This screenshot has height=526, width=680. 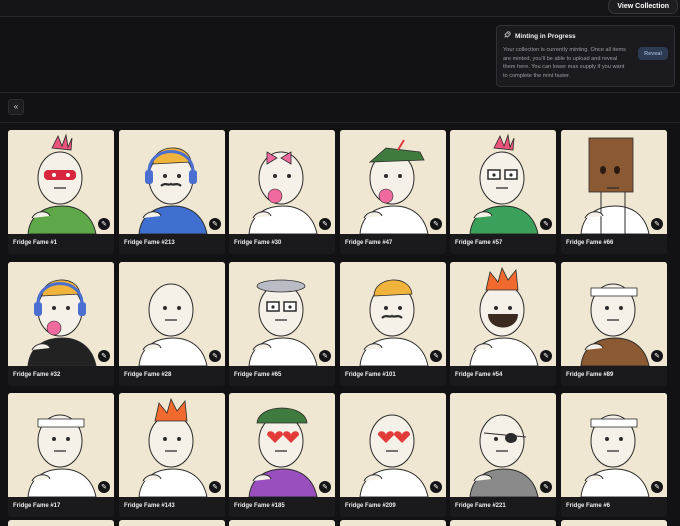 What do you see at coordinates (259, 506) in the screenshot?
I see `nft-name: Fridge Fame #185` at bounding box center [259, 506].